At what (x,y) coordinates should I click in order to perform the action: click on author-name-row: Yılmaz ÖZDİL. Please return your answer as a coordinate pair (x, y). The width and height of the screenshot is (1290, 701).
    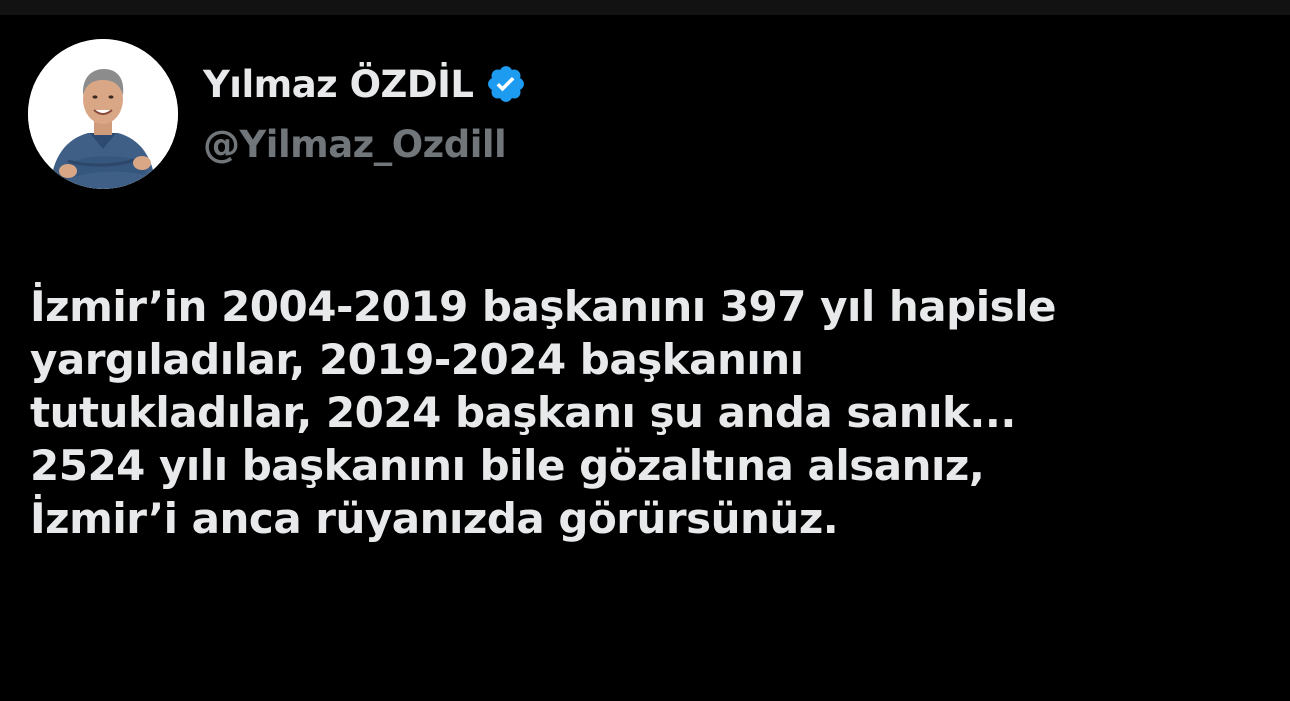
    Looking at the image, I should click on (365, 84).